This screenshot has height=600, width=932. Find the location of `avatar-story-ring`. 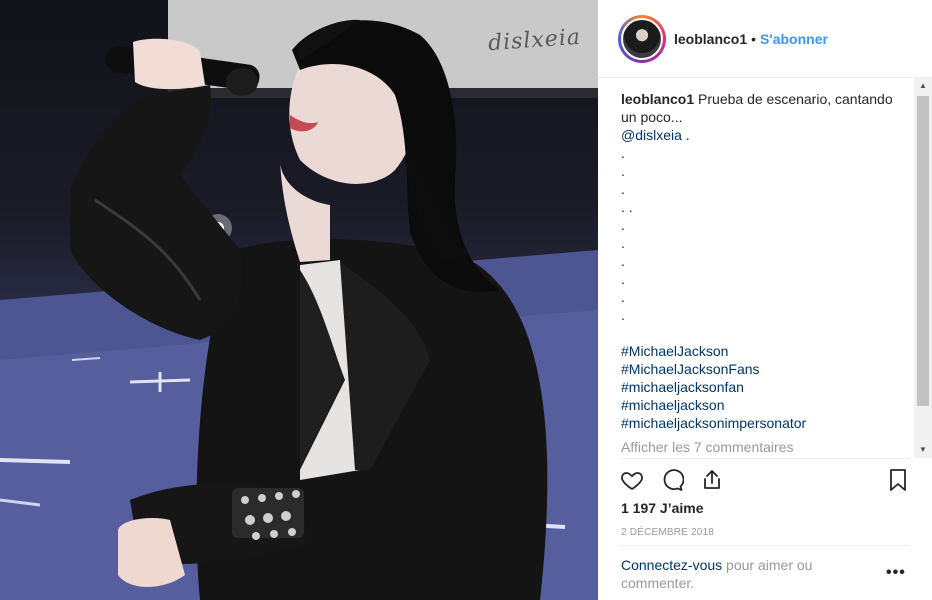

avatar-story-ring is located at coordinates (642, 38).